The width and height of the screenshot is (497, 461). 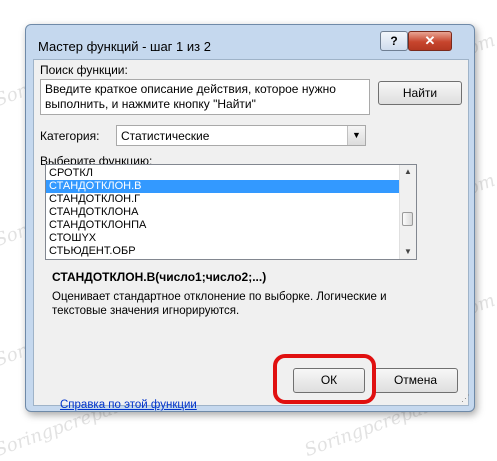 What do you see at coordinates (394, 41) in the screenshot?
I see `help-button: ?` at bounding box center [394, 41].